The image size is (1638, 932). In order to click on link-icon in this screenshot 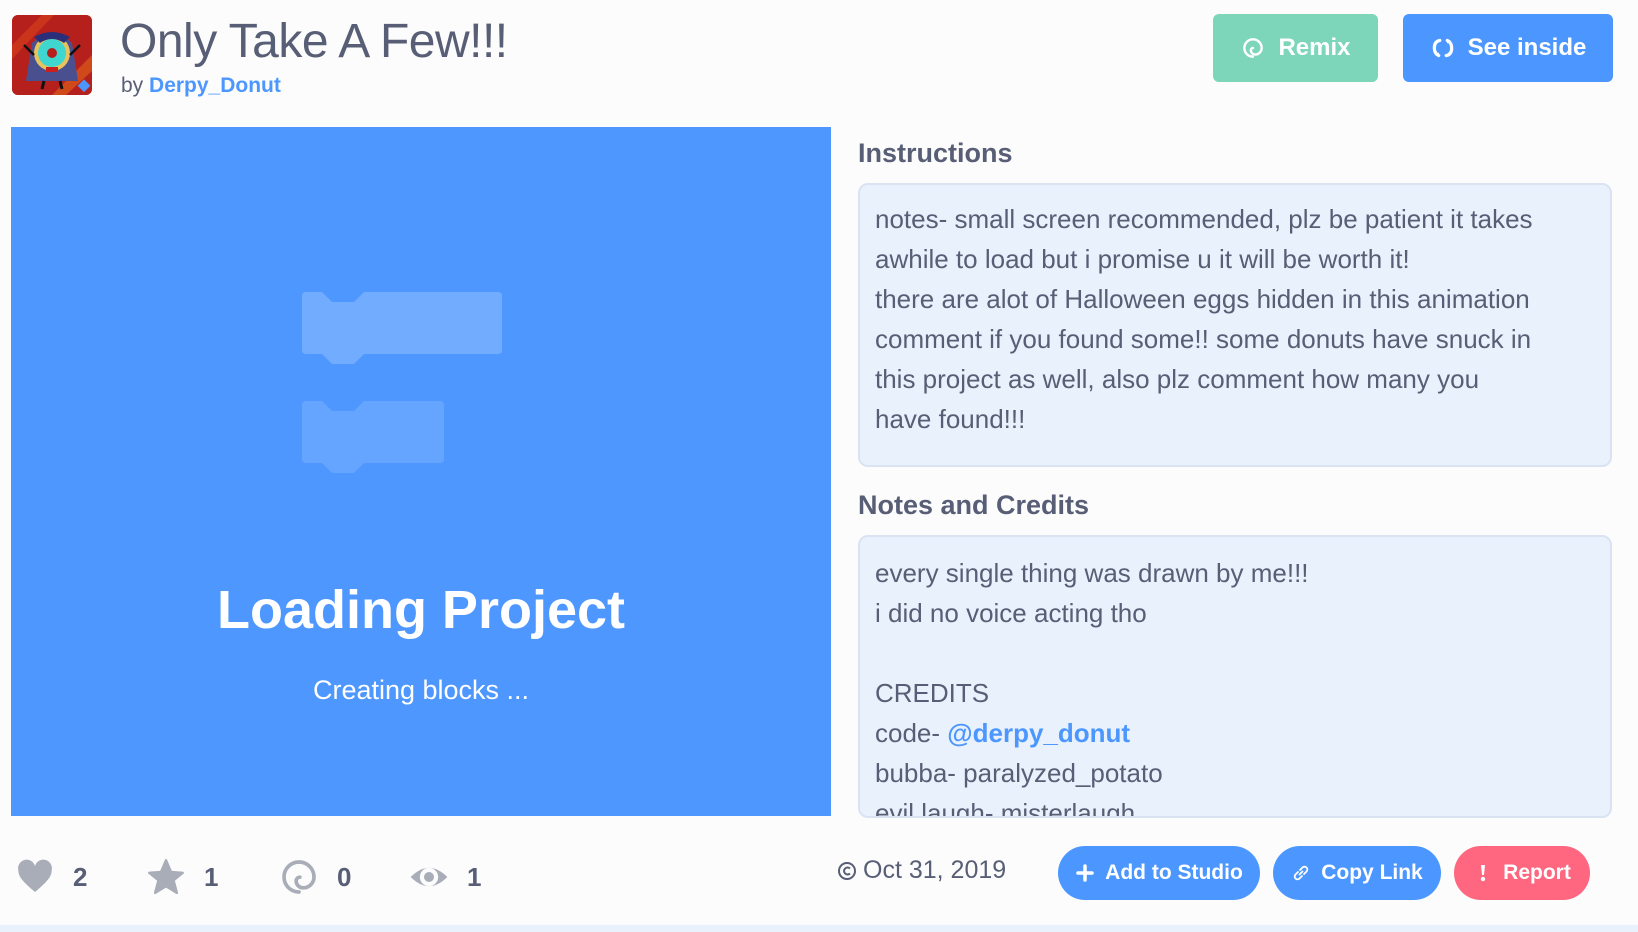, I will do `click(1301, 873)`.